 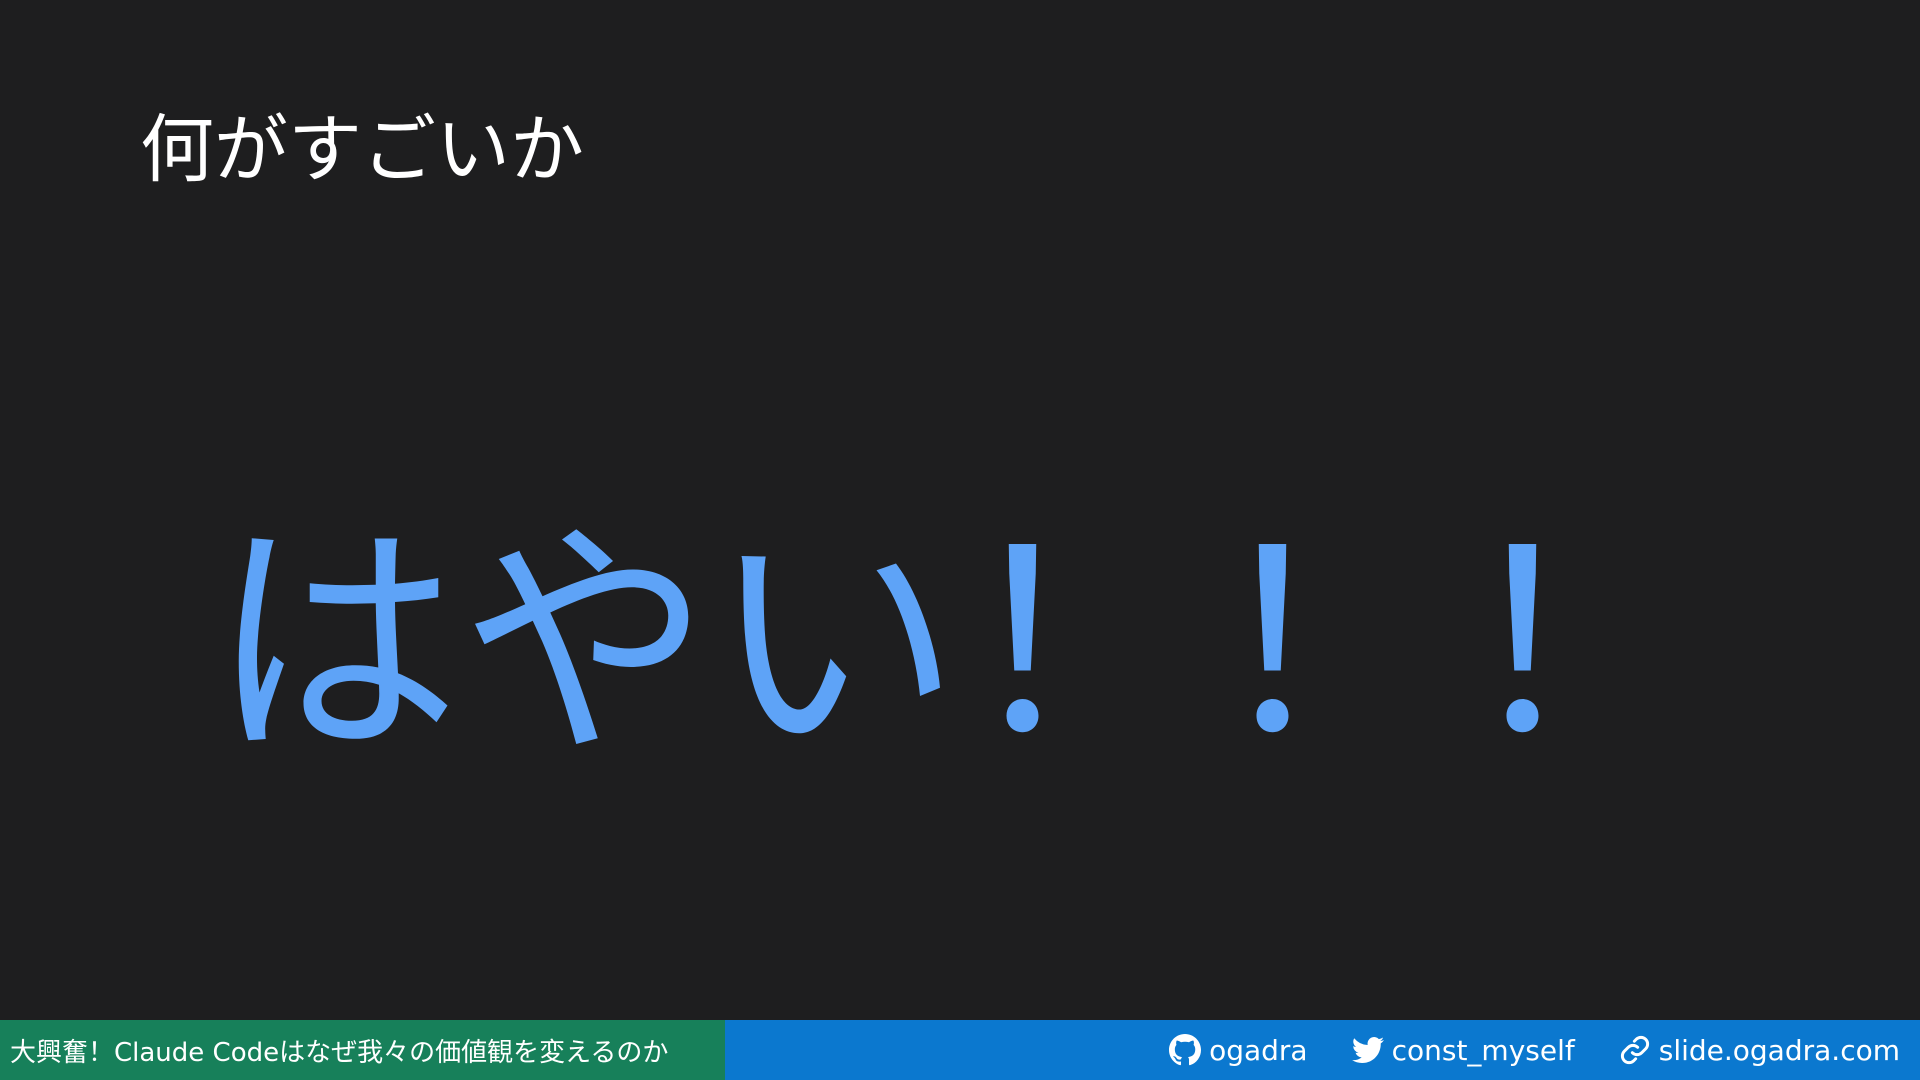 I want to click on footer-link-github: ogadra, so click(x=1238, y=1050).